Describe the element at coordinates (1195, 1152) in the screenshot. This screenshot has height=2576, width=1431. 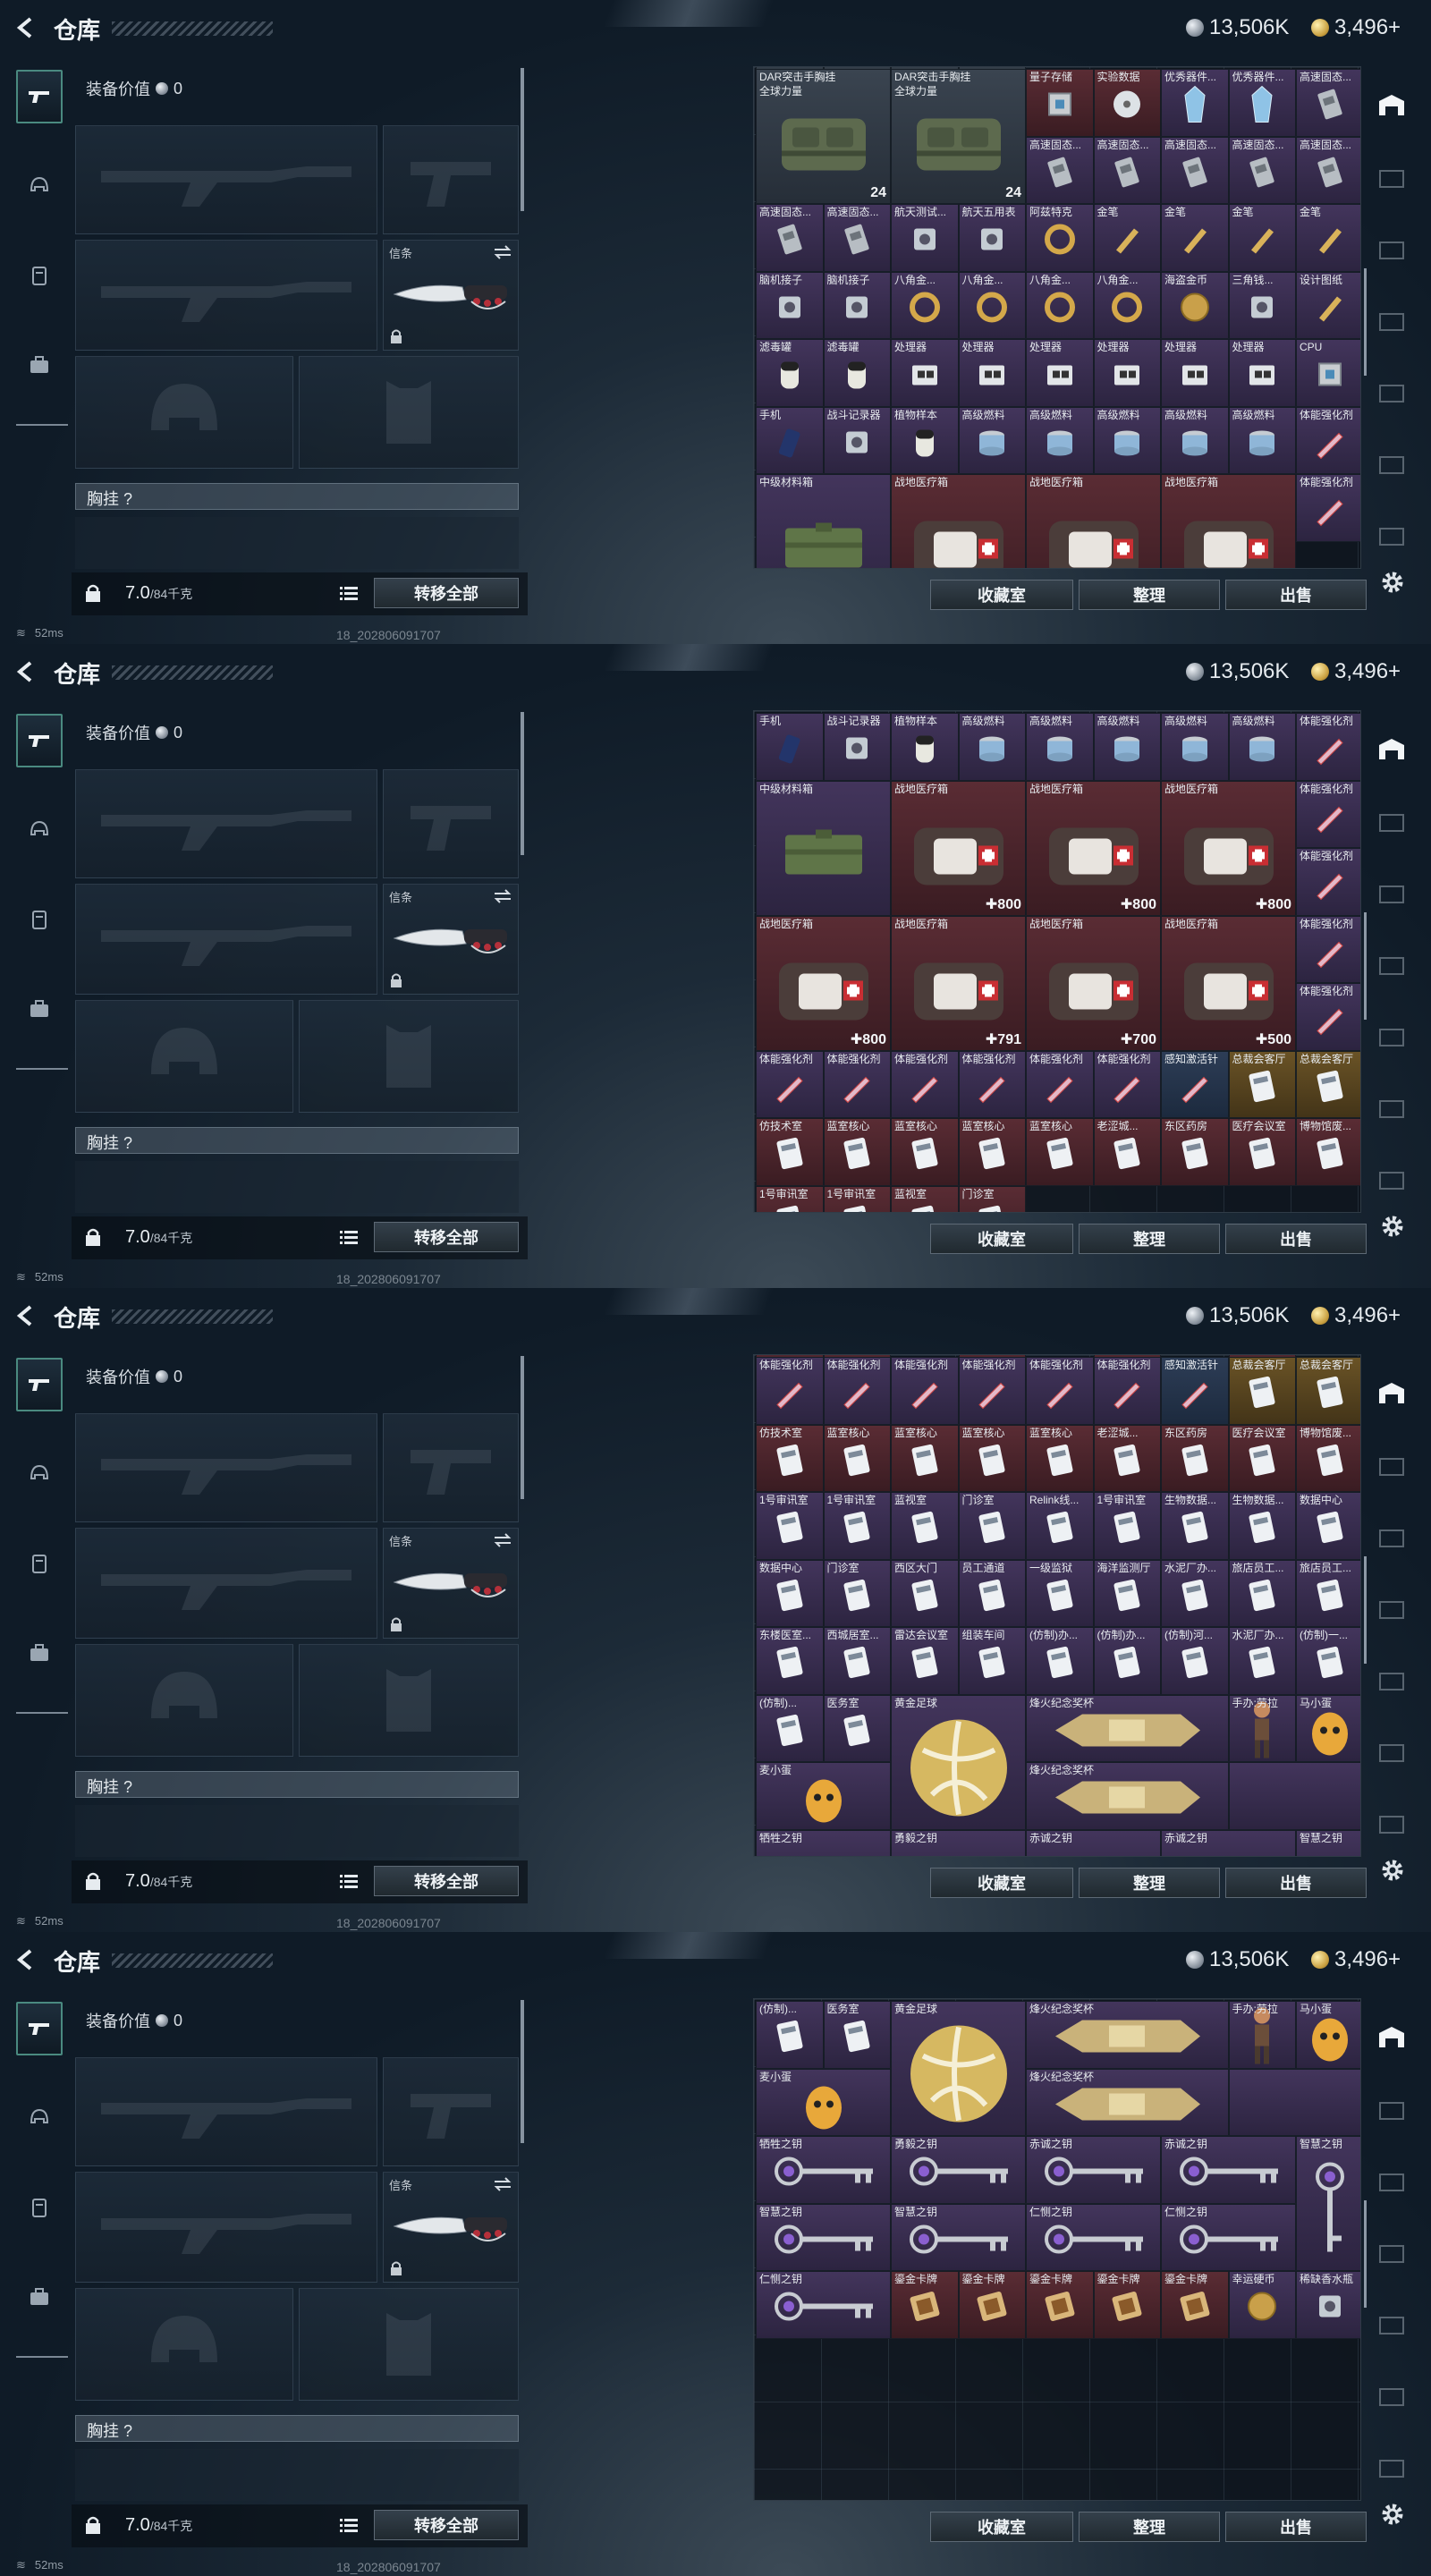
I see `inventory-item: 东区药房` at that location.